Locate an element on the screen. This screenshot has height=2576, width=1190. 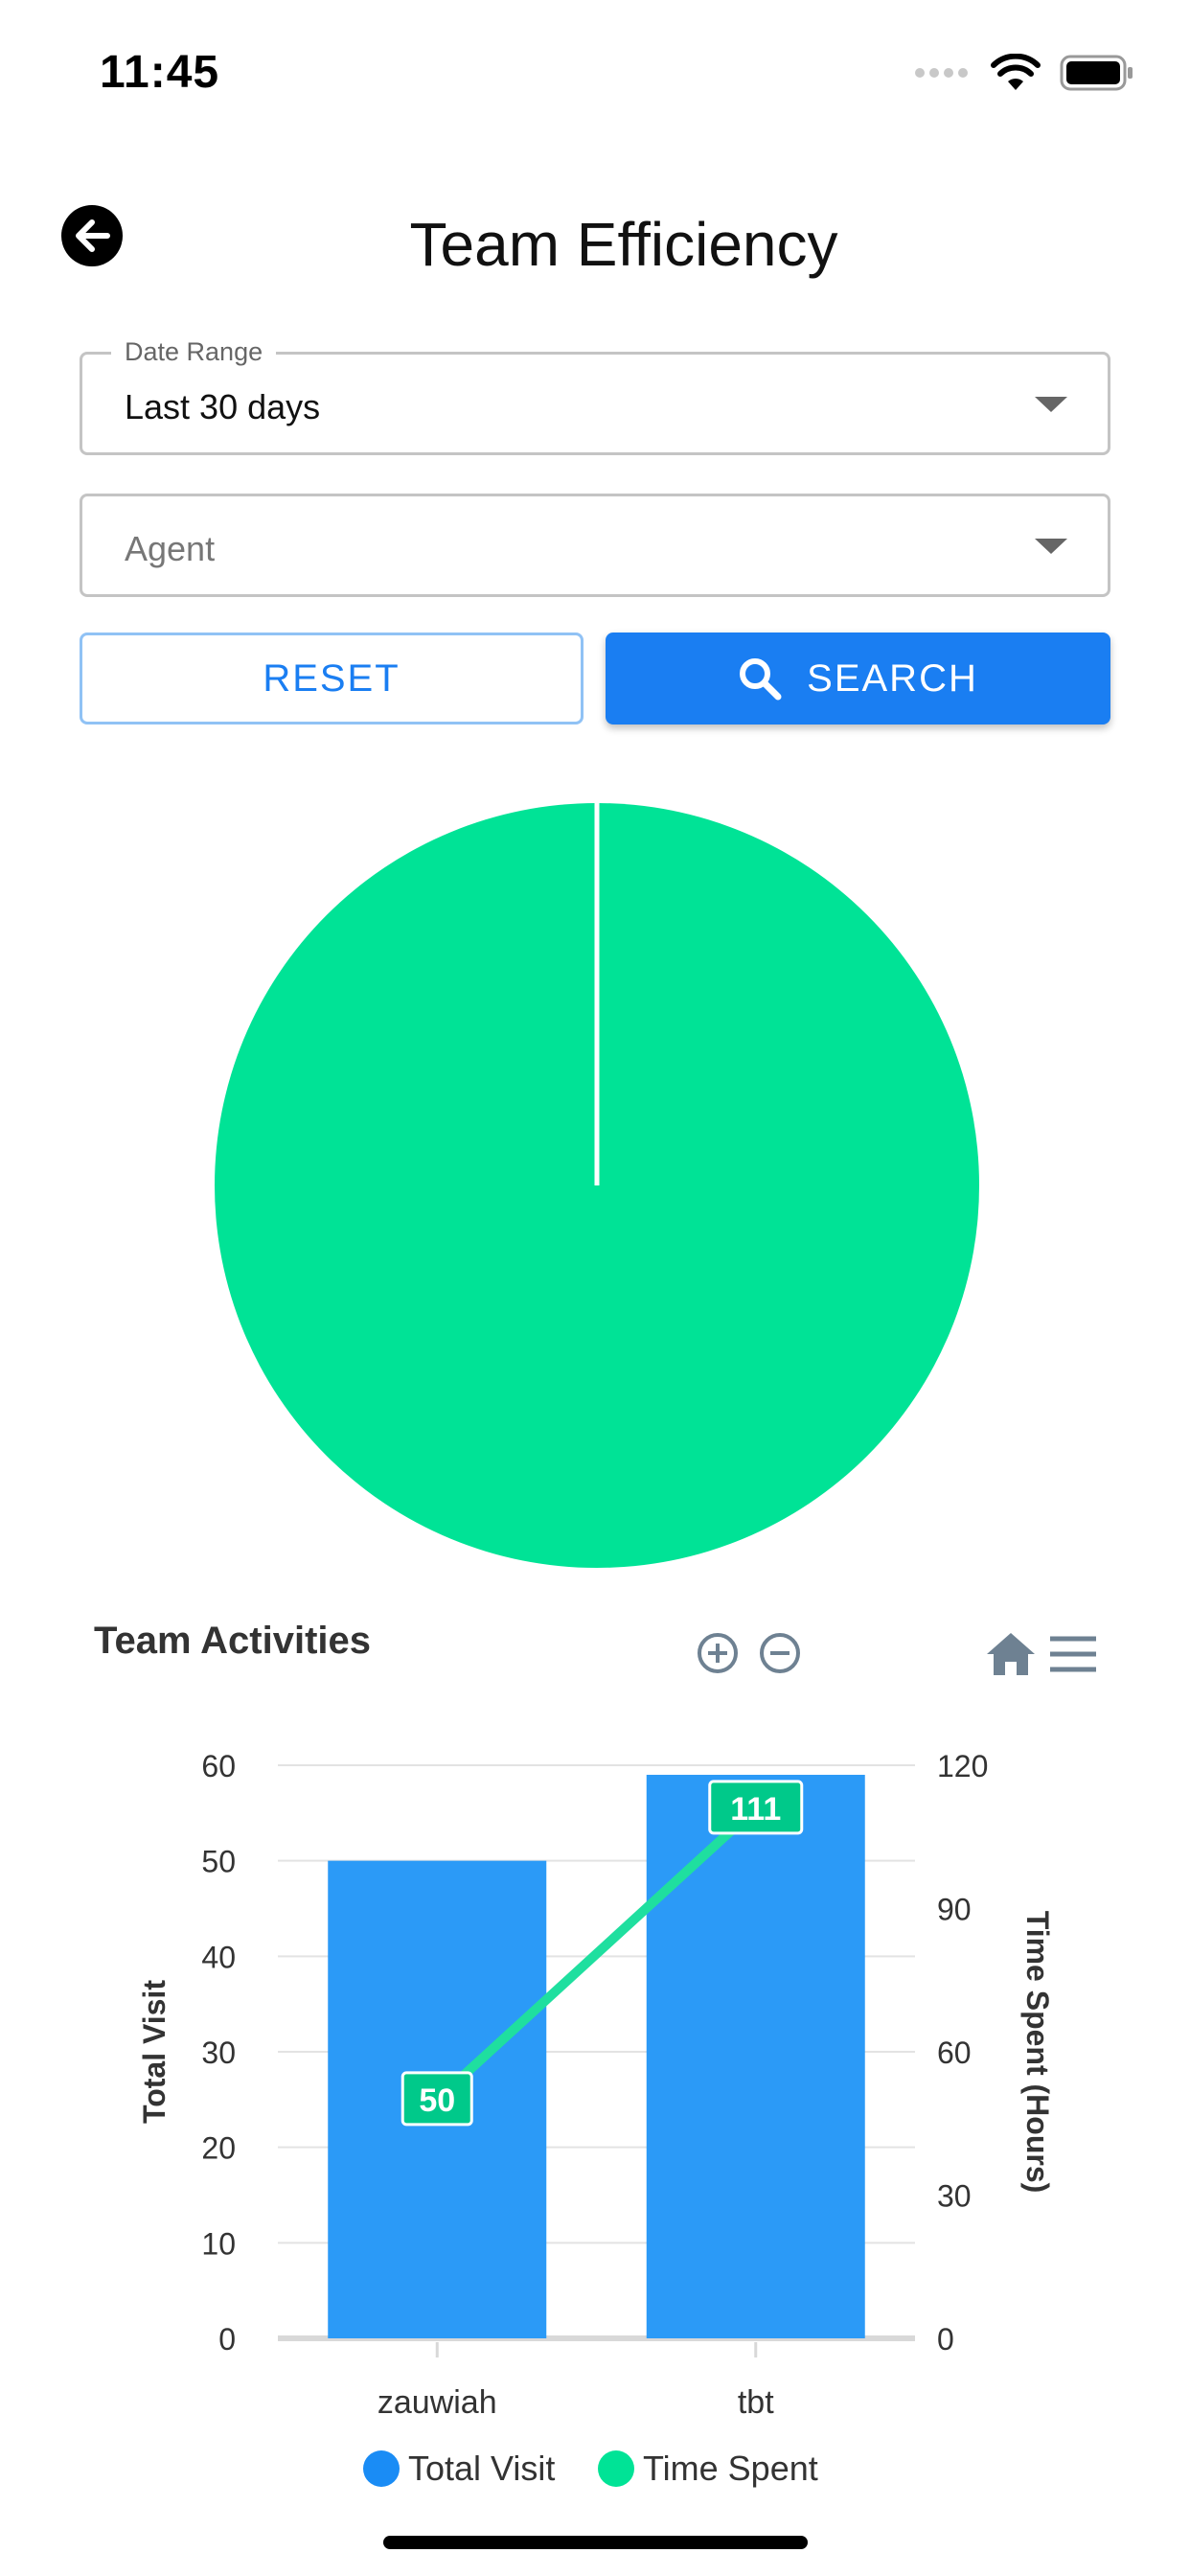
search-icon is located at coordinates (761, 679).